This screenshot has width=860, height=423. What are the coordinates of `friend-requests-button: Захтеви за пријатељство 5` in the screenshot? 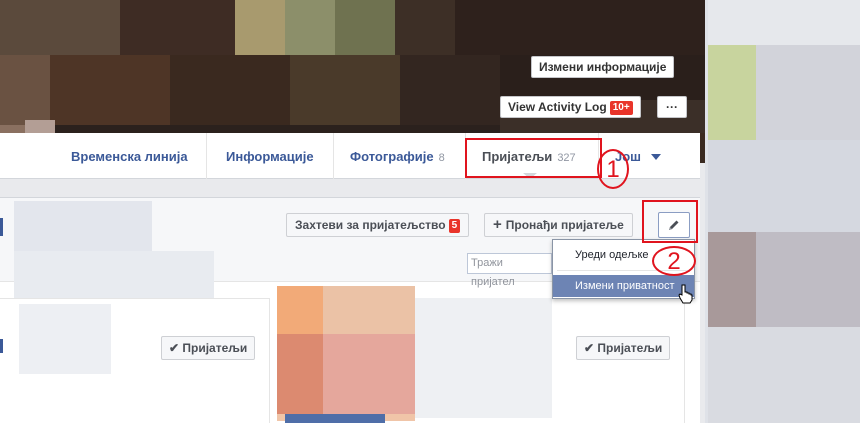 It's located at (378, 225).